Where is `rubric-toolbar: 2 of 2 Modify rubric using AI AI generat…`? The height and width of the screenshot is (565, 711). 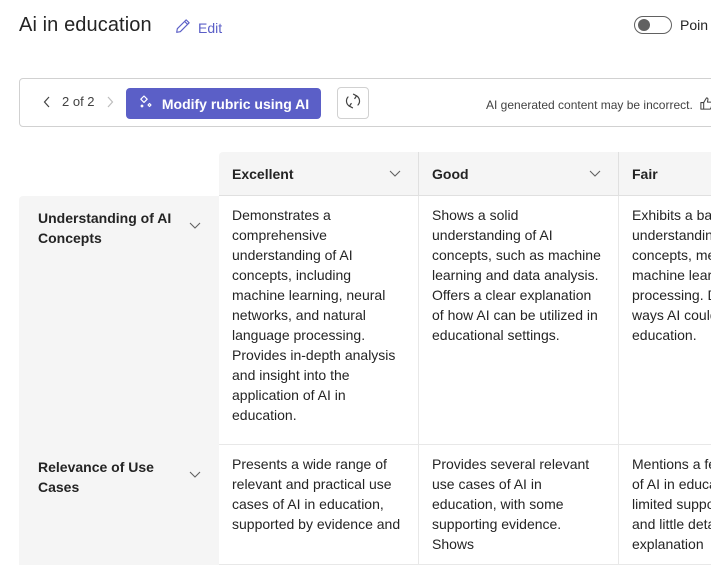
rubric-toolbar: 2 of 2 Modify rubric using AI AI generat… is located at coordinates (365, 102).